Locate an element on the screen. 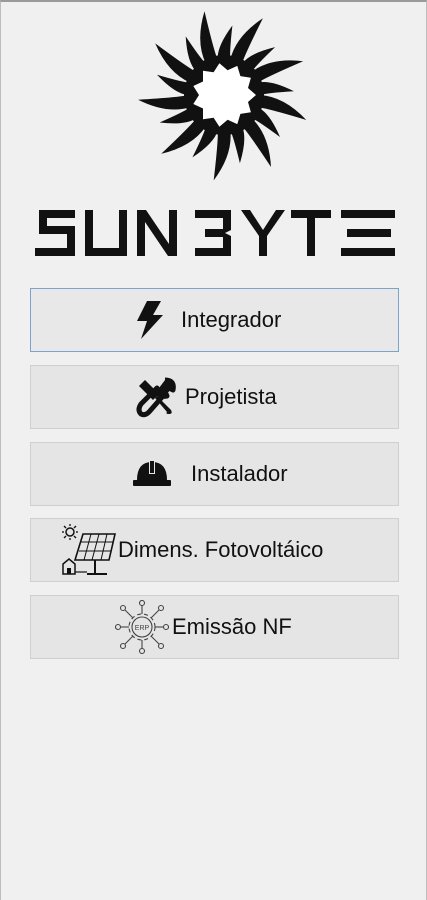 Image resolution: width=427 pixels, height=900 pixels. projetista-label: Projetista is located at coordinates (231, 396).